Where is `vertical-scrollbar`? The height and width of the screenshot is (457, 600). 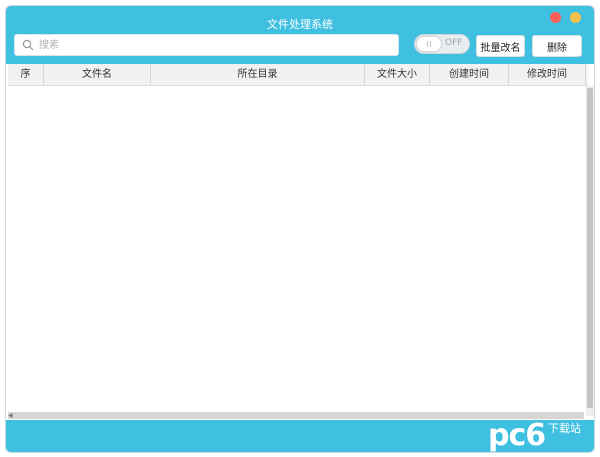 vertical-scrollbar is located at coordinates (590, 251).